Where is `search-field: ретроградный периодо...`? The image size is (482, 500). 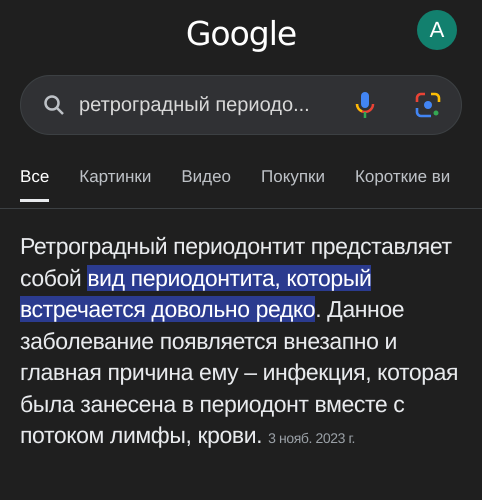
search-field: ретроградный периодо... is located at coordinates (210, 105).